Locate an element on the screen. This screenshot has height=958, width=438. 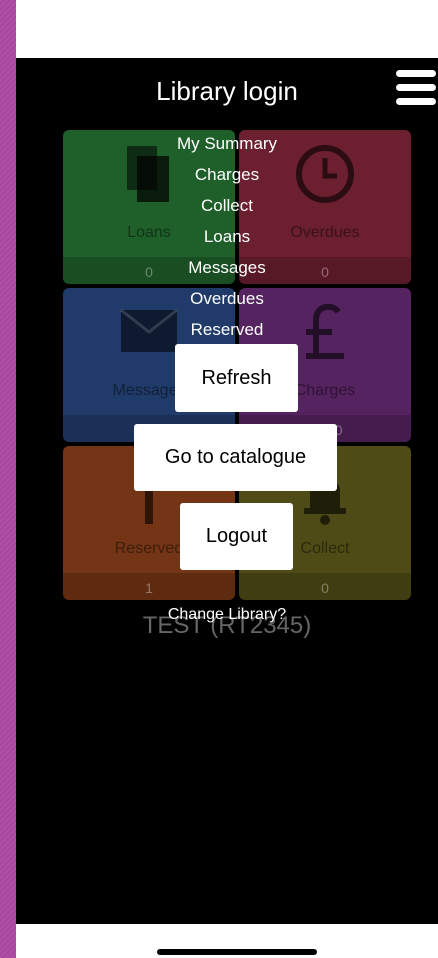
change-library-link: Change Library? is located at coordinates (227, 615).